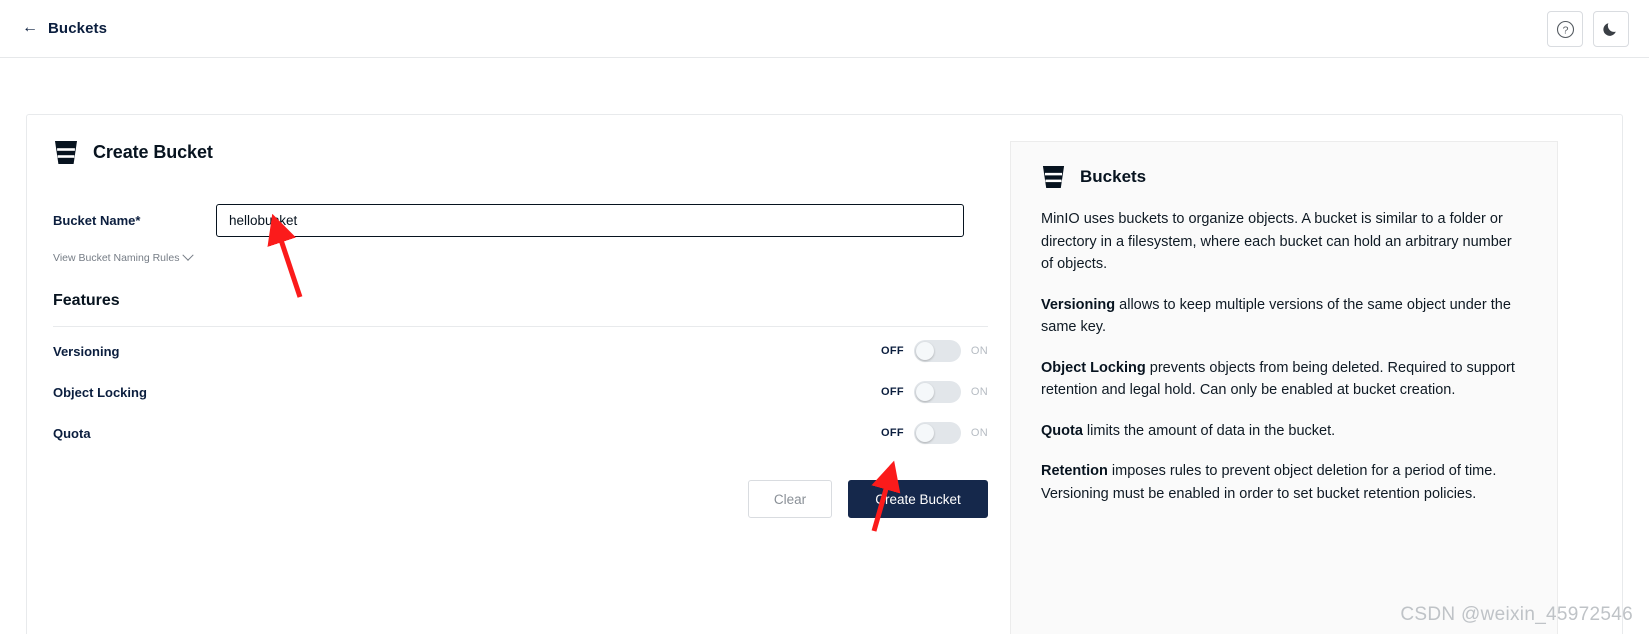 The width and height of the screenshot is (1649, 634). I want to click on naming-rules-label: View Bucket Naming Rules, so click(116, 258).